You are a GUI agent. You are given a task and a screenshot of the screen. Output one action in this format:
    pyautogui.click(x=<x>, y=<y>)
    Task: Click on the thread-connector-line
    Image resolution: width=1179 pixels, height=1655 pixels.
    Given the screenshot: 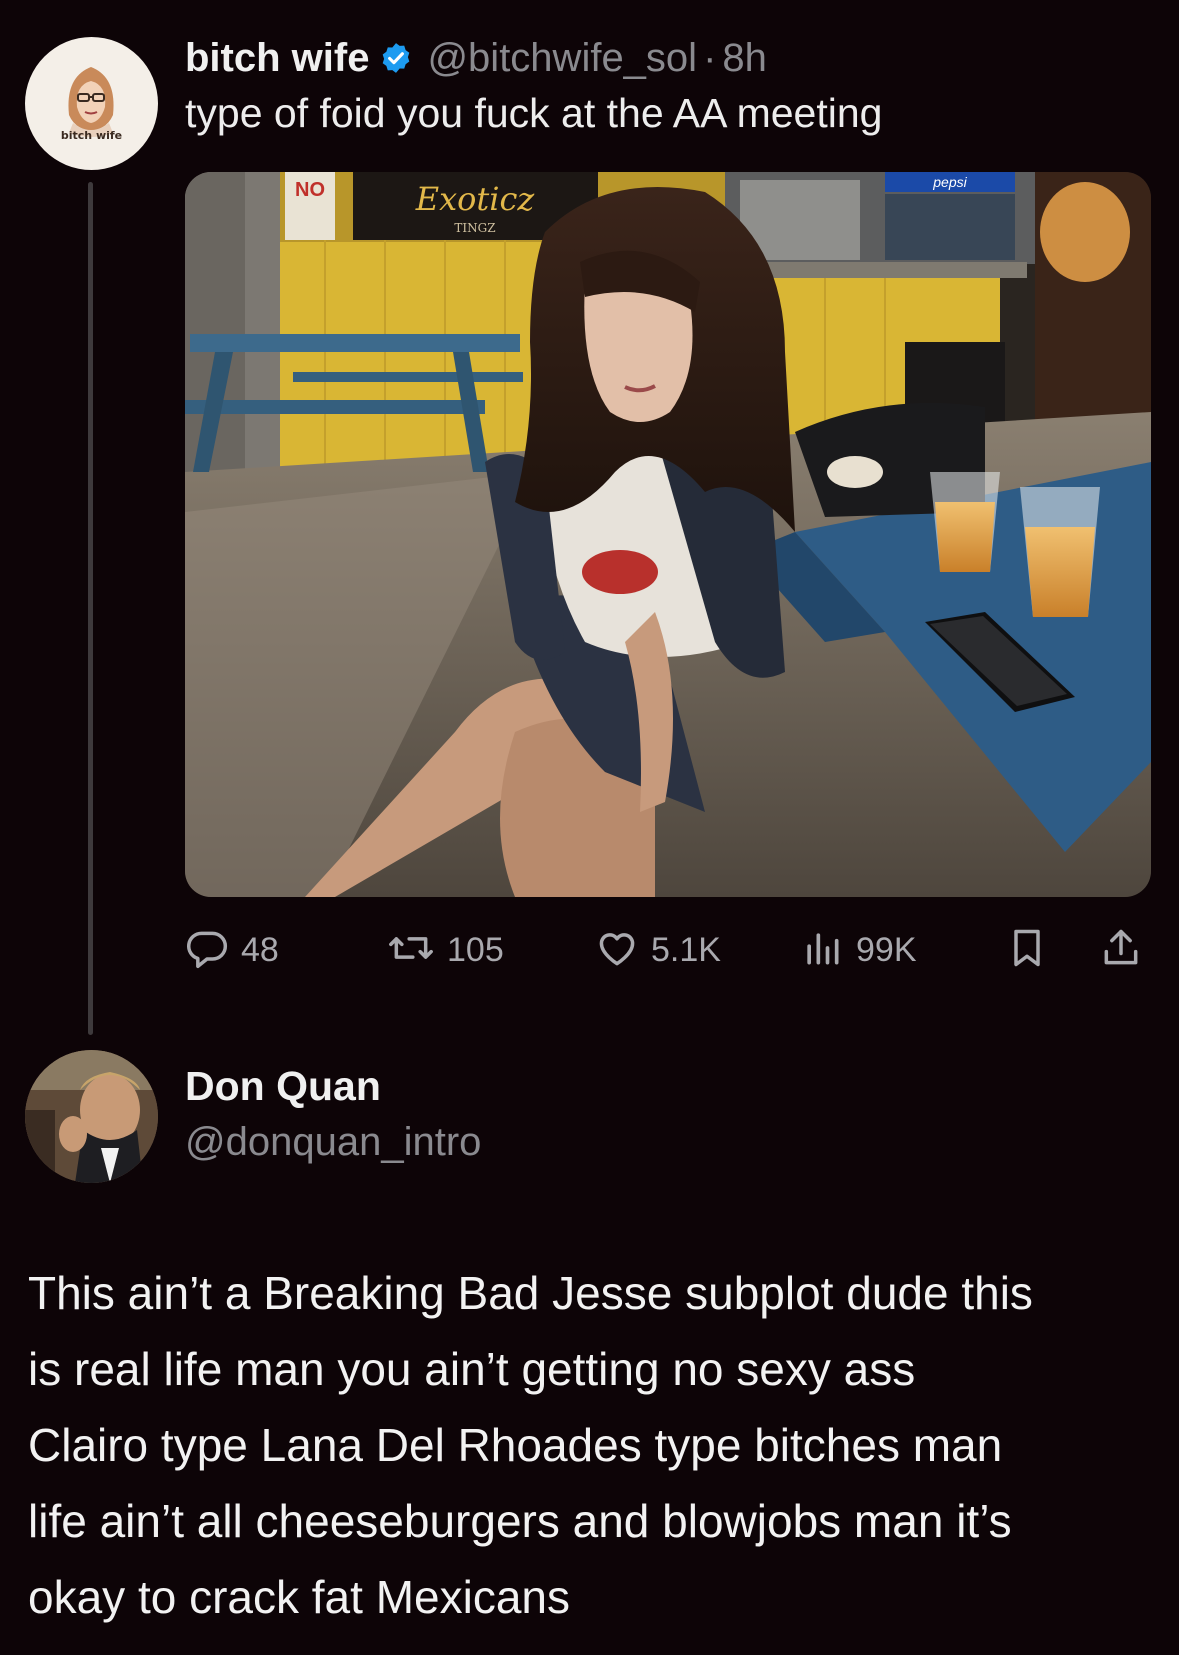 What is the action you would take?
    pyautogui.click(x=90, y=608)
    